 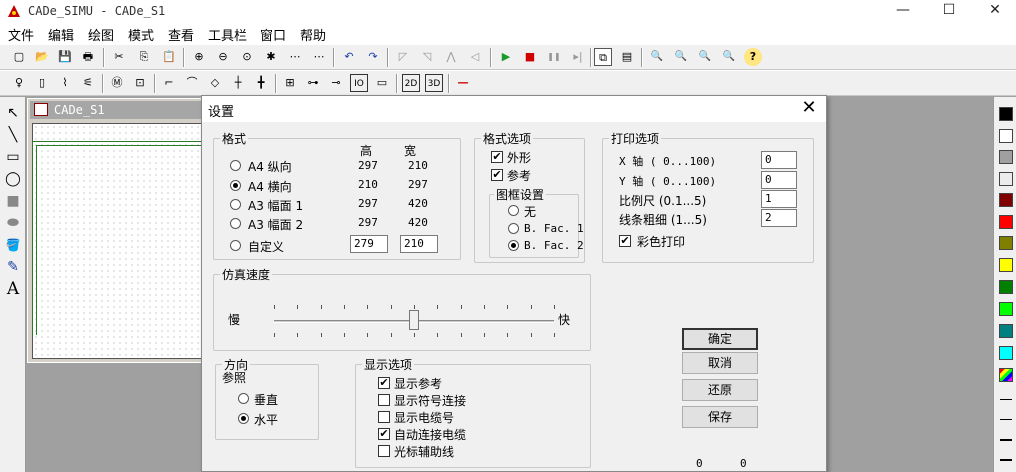 What do you see at coordinates (169, 83) in the screenshot?
I see `contact-icon: ⌐` at bounding box center [169, 83].